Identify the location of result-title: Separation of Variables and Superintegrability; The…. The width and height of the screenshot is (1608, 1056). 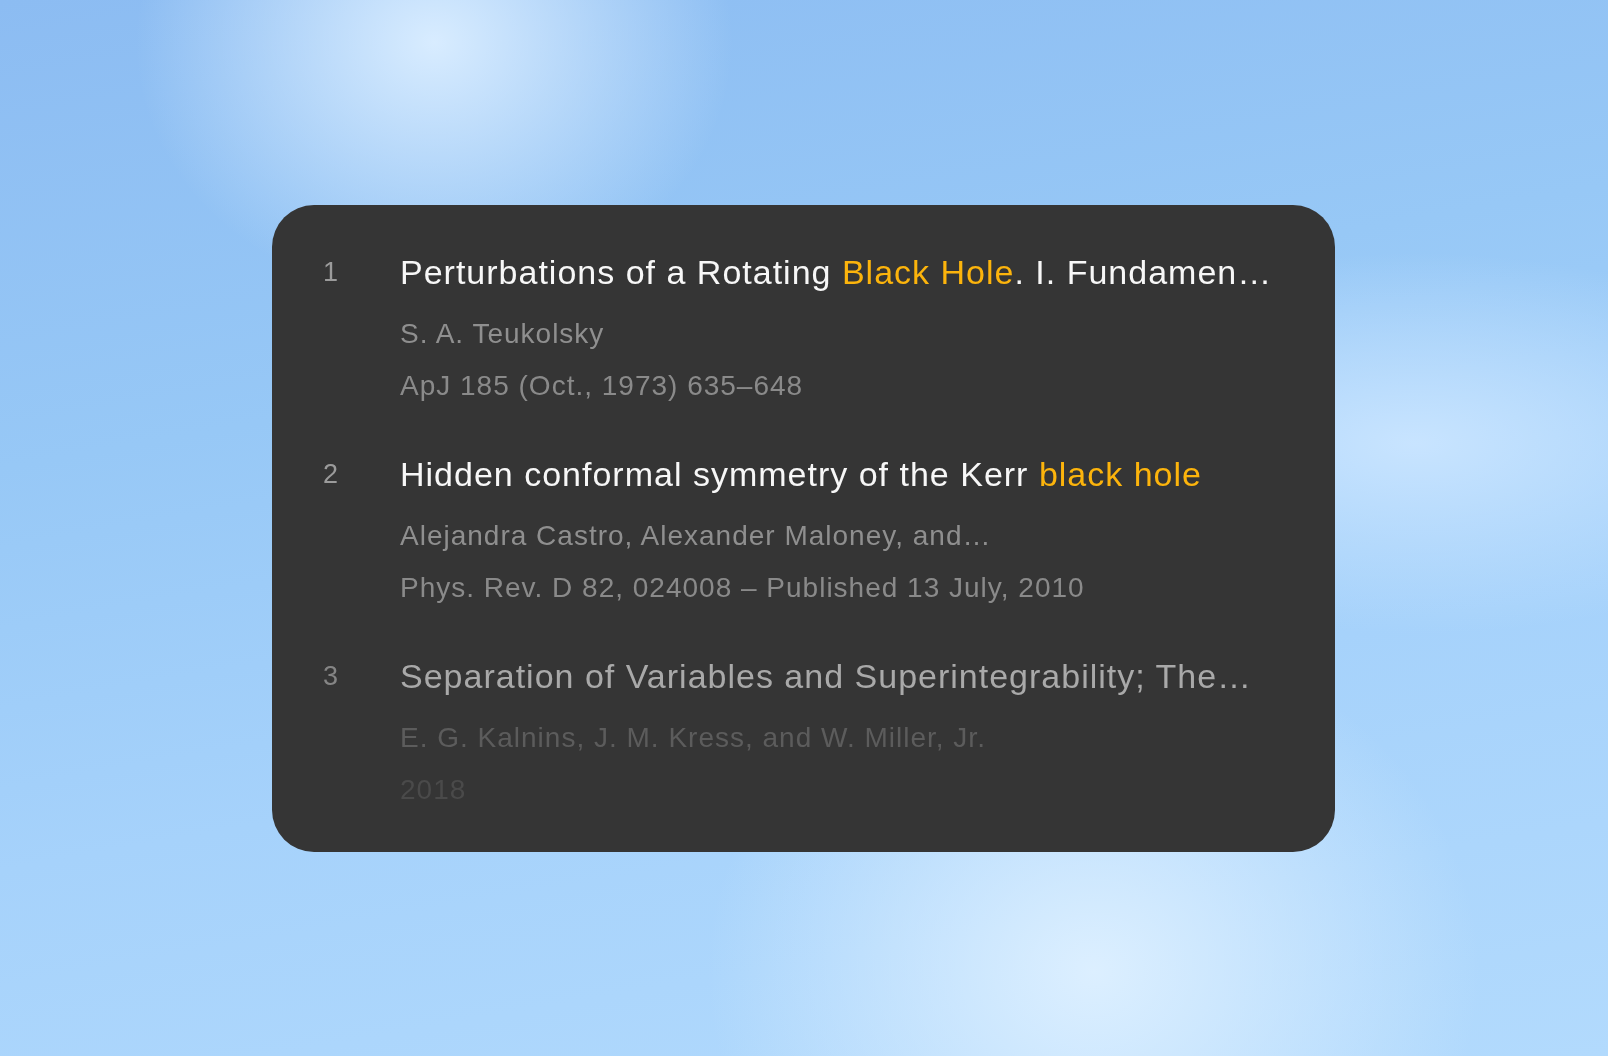
(826, 676).